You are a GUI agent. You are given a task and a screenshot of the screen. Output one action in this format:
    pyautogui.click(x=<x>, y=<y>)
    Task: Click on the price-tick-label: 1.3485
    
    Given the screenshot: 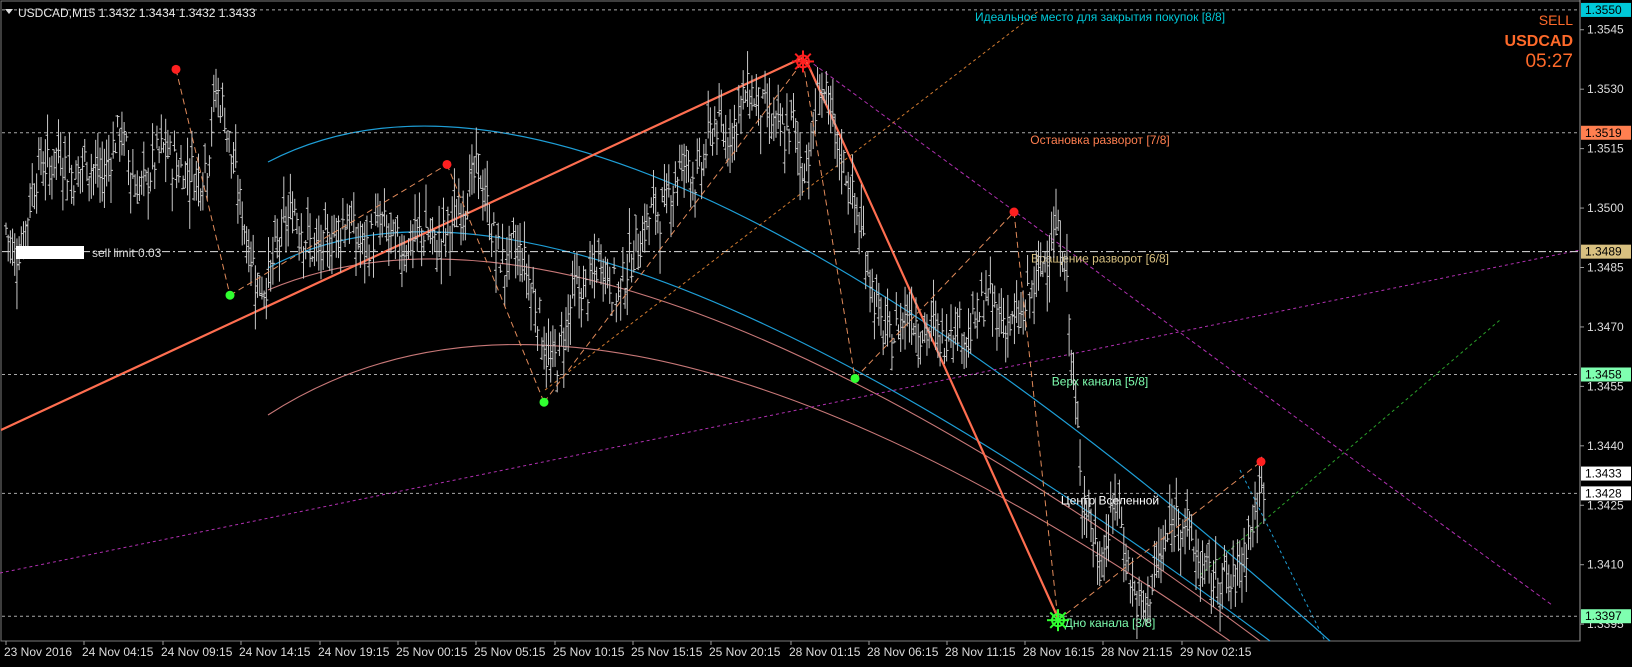 What is the action you would take?
    pyautogui.click(x=1605, y=268)
    